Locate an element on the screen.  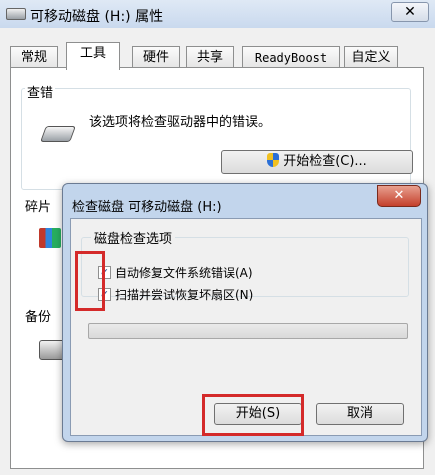
error-check-heading: 查错 is located at coordinates (40, 91).